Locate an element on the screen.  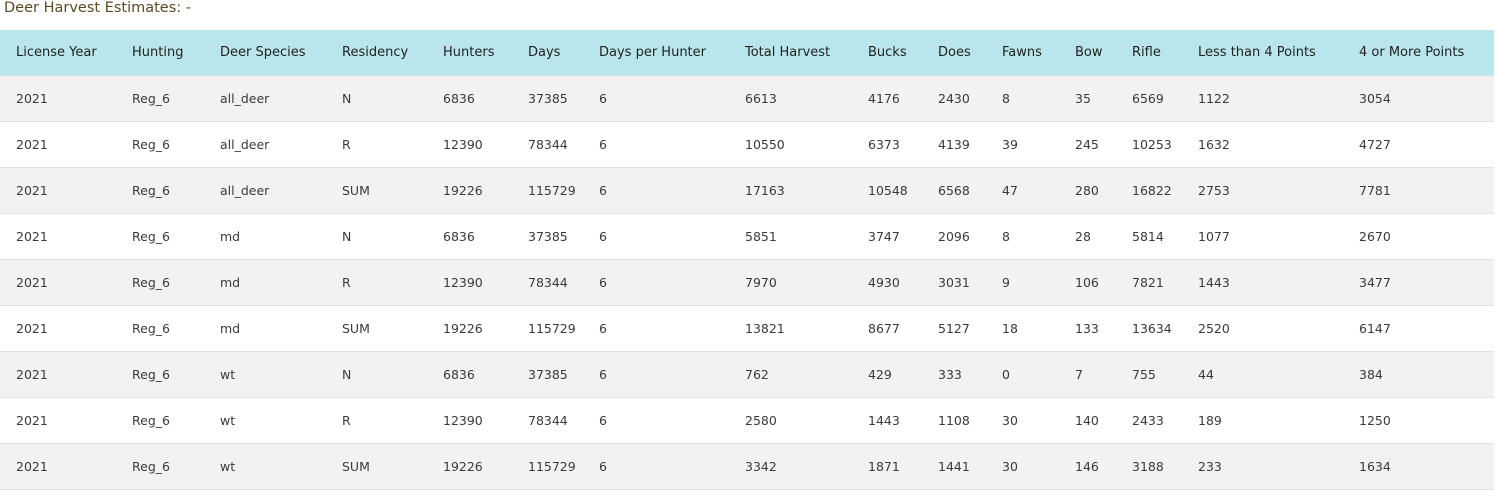
column-header: Total Harvest is located at coordinates (790, 53).